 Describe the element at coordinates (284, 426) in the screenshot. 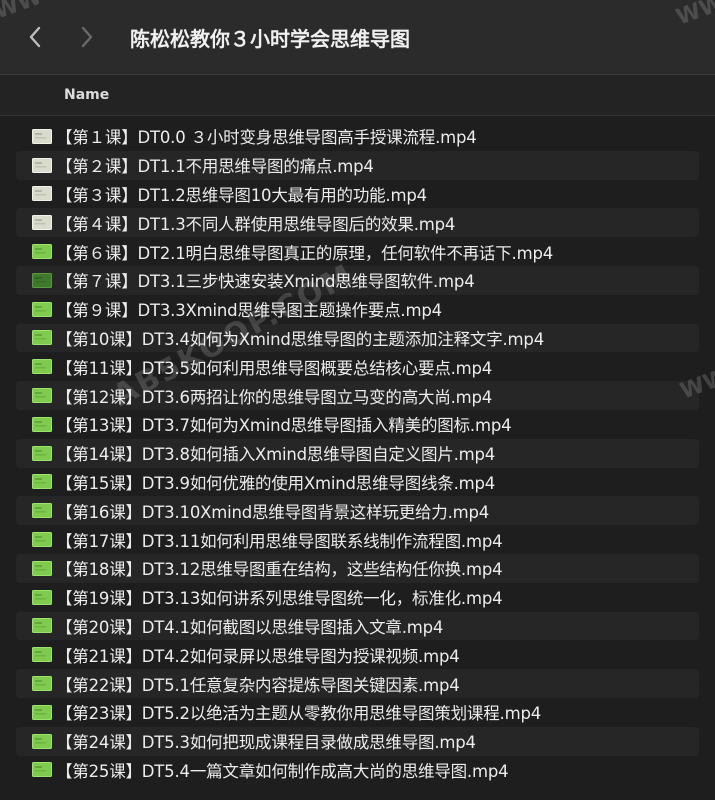

I see `file-name: 【第13课】DT3.7如何为Xmind思维导图插入精美的图标.mp4` at that location.